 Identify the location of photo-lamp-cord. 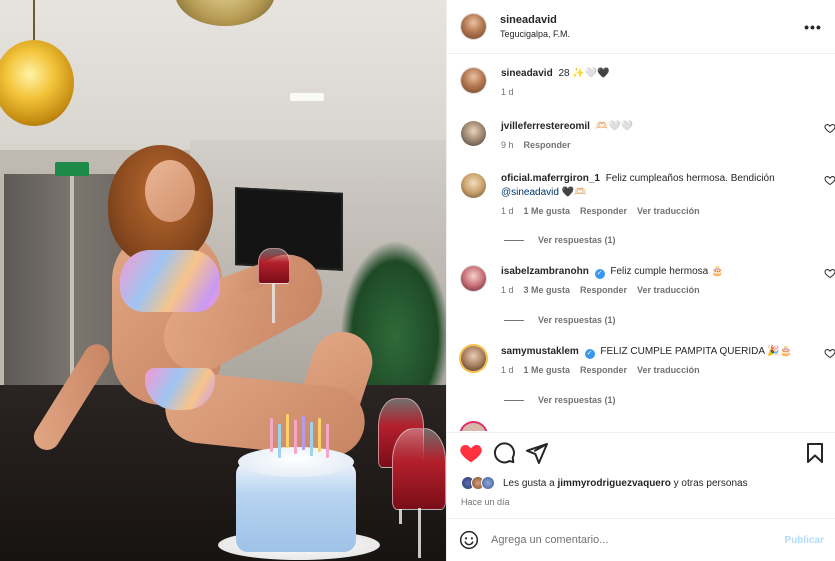
(34, 21).